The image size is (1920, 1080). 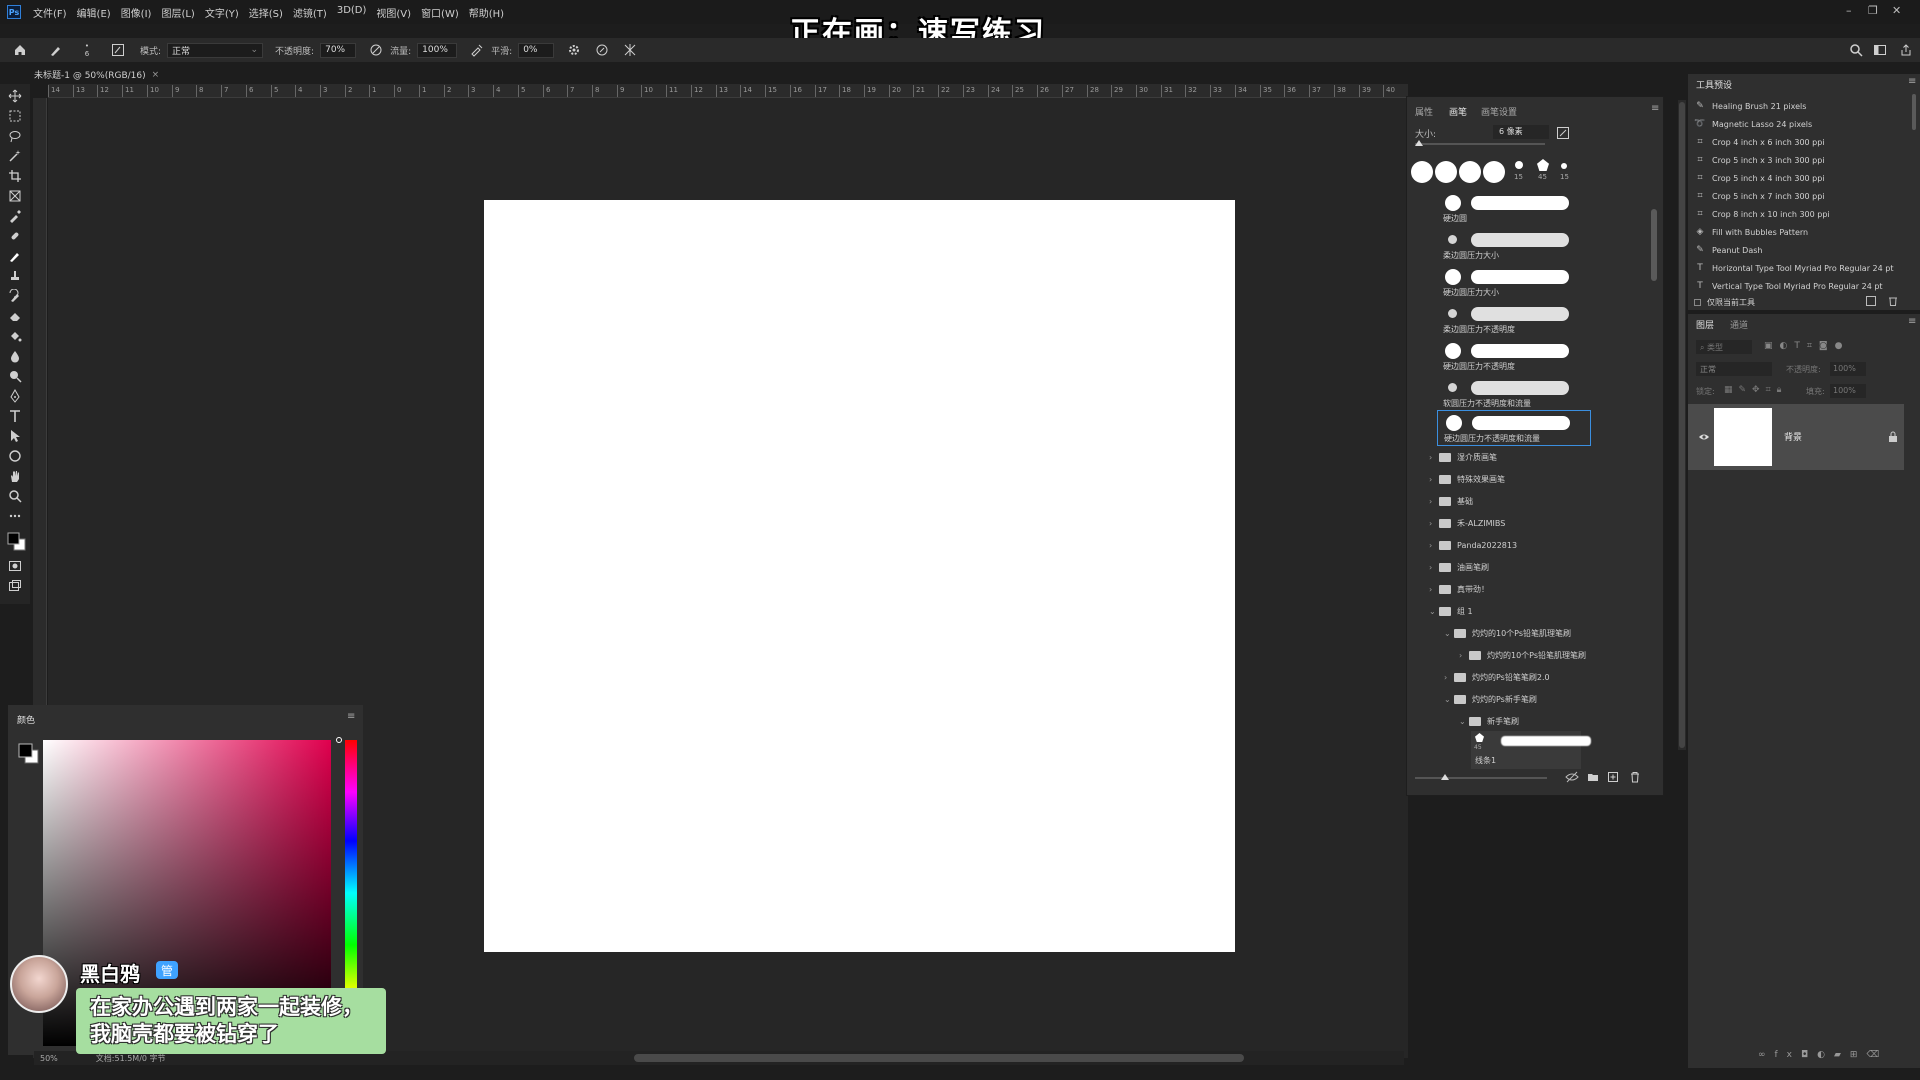 I want to click on blur-tool-icon, so click(x=15, y=356).